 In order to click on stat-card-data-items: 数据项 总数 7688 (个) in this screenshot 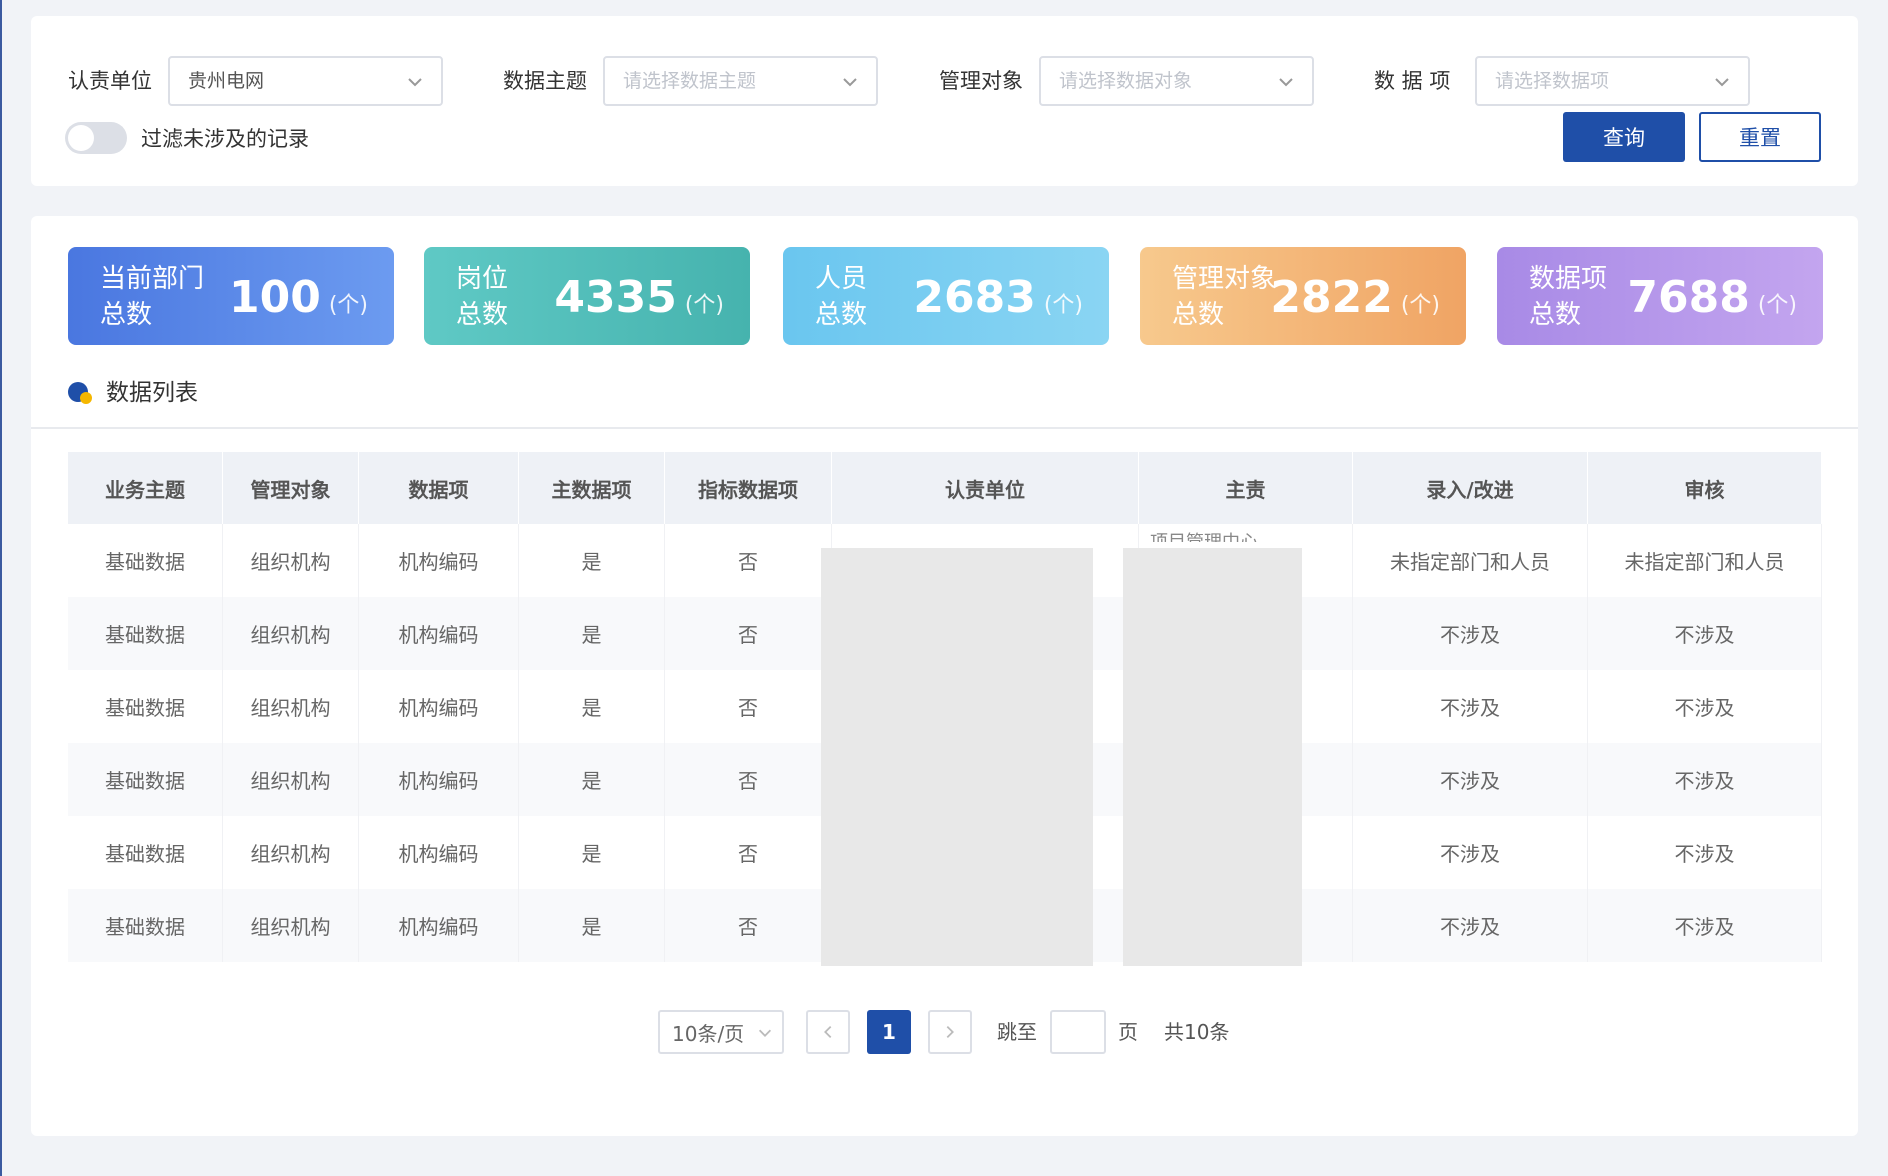, I will do `click(1660, 296)`.